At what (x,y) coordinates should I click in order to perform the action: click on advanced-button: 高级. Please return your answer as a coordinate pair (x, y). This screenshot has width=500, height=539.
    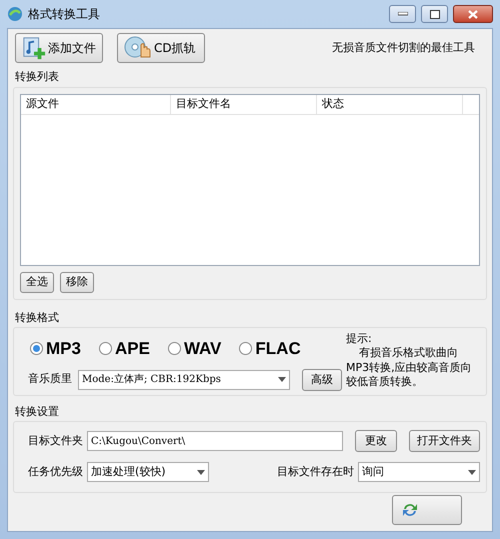
    Looking at the image, I should click on (322, 379).